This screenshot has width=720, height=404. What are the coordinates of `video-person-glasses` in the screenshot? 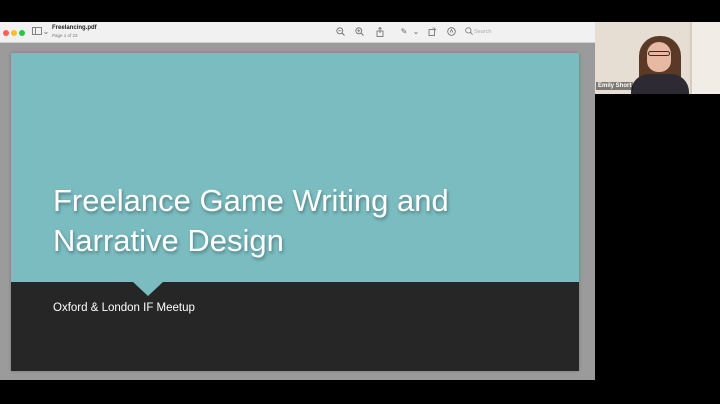 It's located at (659, 53).